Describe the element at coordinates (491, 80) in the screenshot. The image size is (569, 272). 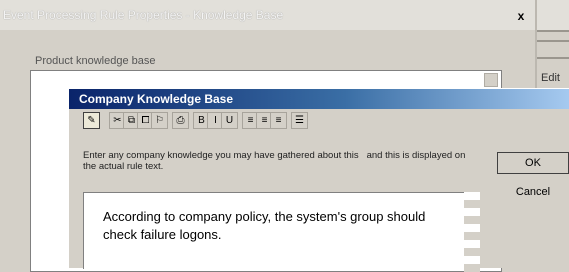
I see `scroll-arrow-icon` at that location.